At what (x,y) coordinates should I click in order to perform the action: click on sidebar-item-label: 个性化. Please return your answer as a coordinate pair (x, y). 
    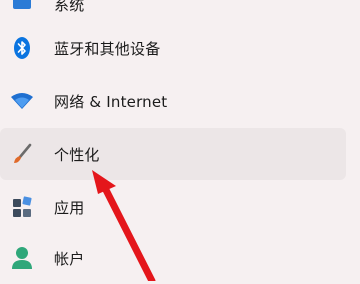
    Looking at the image, I should click on (77, 154).